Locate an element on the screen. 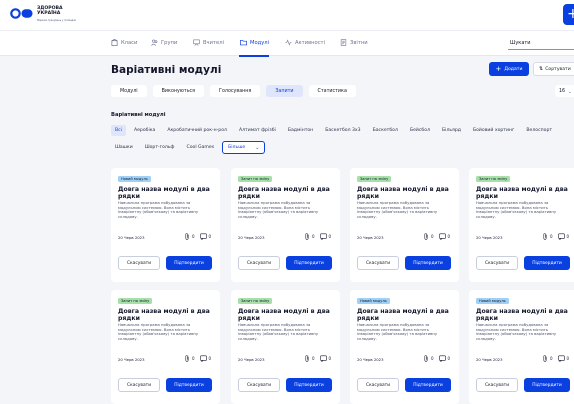 This screenshot has width=574, height=404. nav-item-classes: Класи is located at coordinates (124, 42).